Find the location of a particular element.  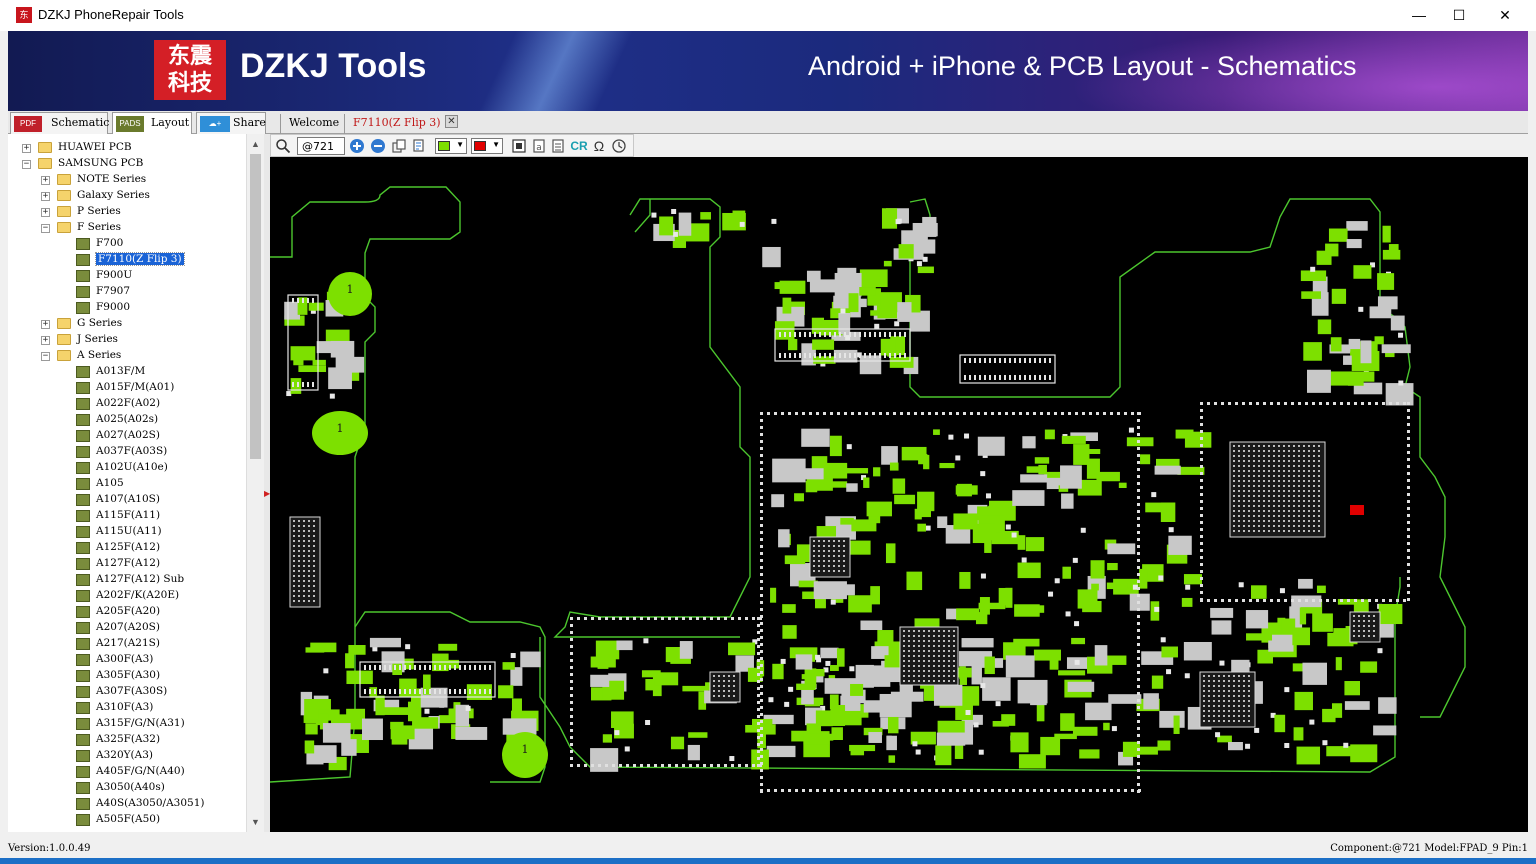

tree-item: F900U is located at coordinates (127, 276).